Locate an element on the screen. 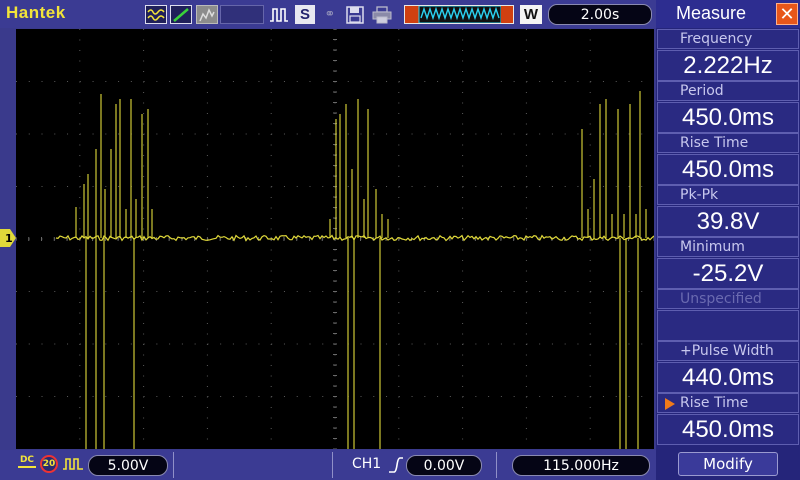  panel-title: Measure is located at coordinates (711, 13).